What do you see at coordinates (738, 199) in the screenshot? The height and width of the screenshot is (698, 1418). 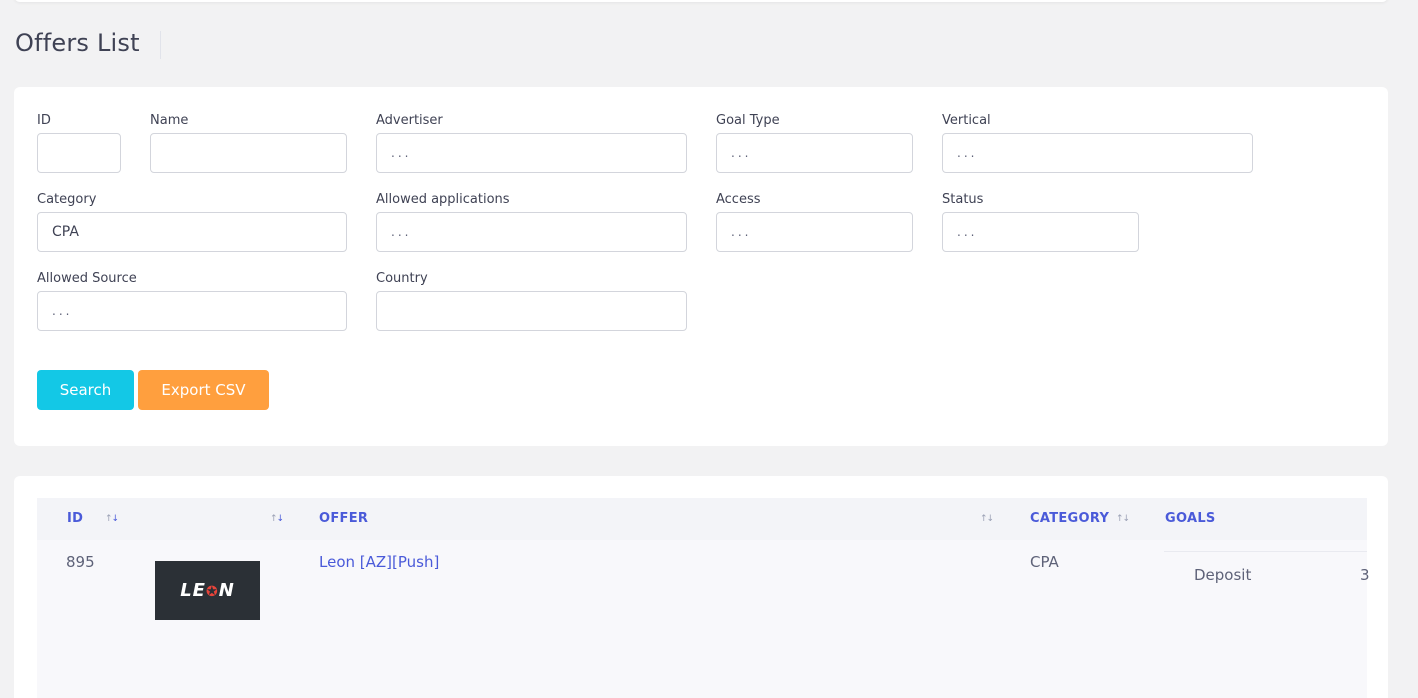 I see `filter-access-label: Access` at bounding box center [738, 199].